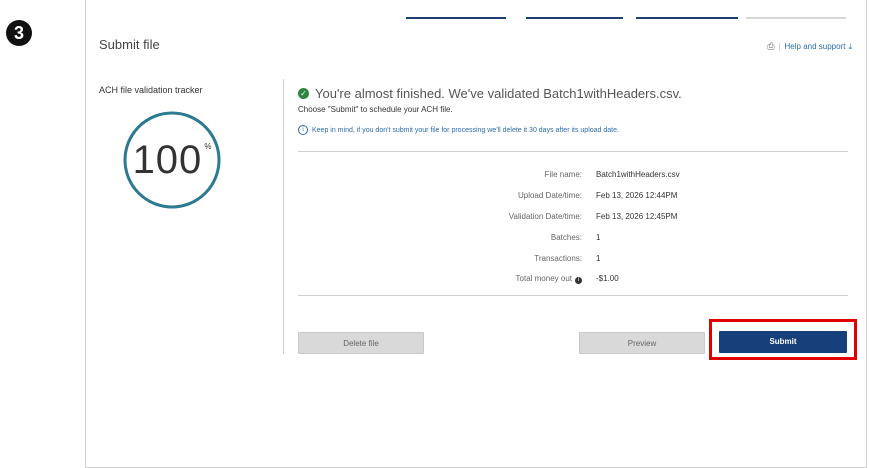 The image size is (869, 468). What do you see at coordinates (167, 159) in the screenshot?
I see `gauge-value: 100` at bounding box center [167, 159].